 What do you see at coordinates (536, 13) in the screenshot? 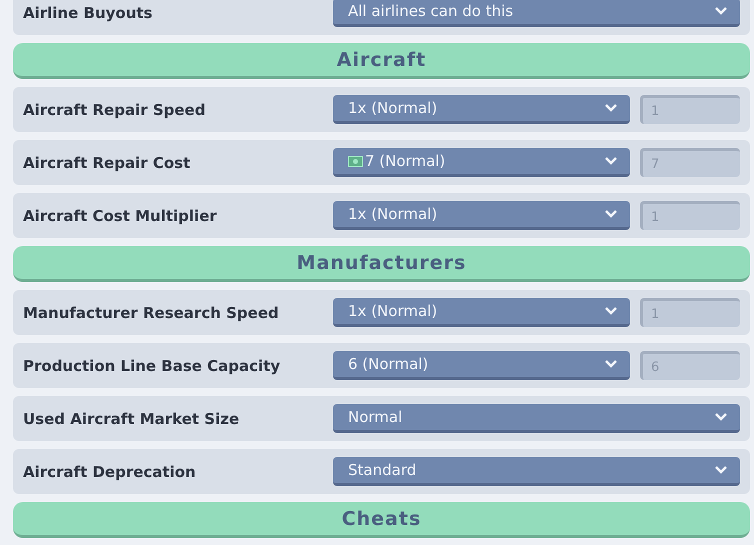
I see `dropdown: All airlines can do this` at bounding box center [536, 13].